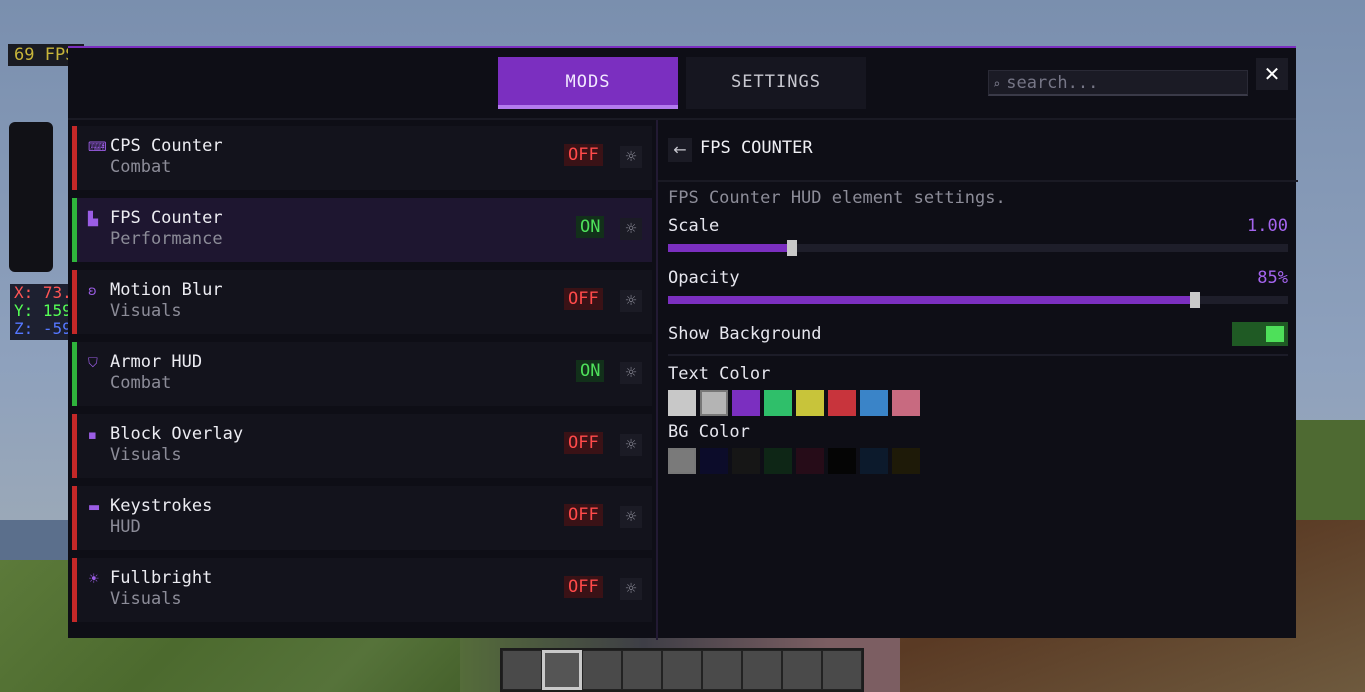  I want to click on block-icon: ▪, so click(92, 435).